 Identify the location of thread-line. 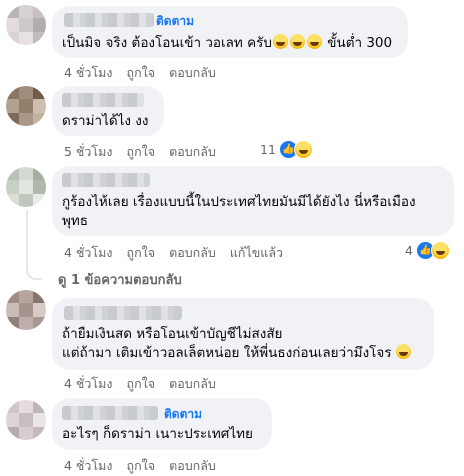
(27, 239).